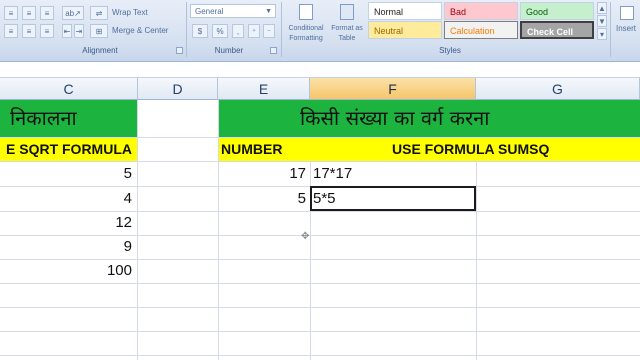 The image size is (640, 360). I want to click on number-dialog-launcher, so click(273, 50).